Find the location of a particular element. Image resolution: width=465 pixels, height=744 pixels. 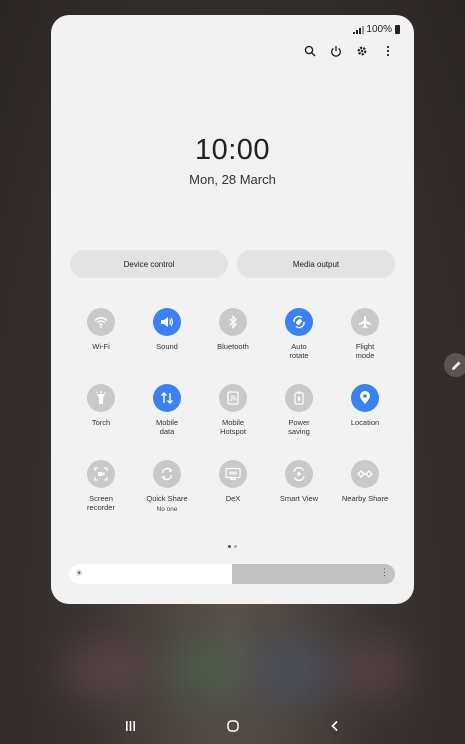

device-control-button: Device control is located at coordinates (149, 264).